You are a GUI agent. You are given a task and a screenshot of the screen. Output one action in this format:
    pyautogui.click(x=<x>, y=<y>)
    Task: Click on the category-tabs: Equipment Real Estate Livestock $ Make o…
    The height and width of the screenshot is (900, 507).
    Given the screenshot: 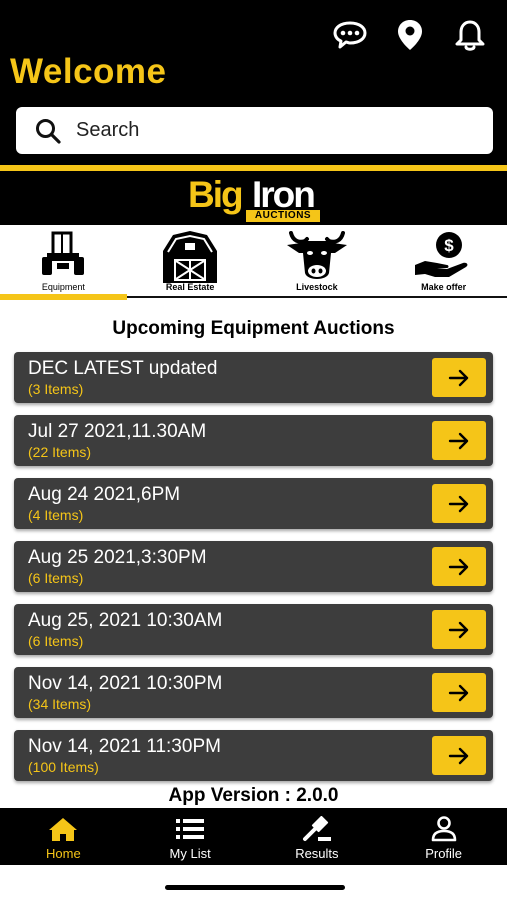 What is the action you would take?
    pyautogui.click(x=253, y=262)
    